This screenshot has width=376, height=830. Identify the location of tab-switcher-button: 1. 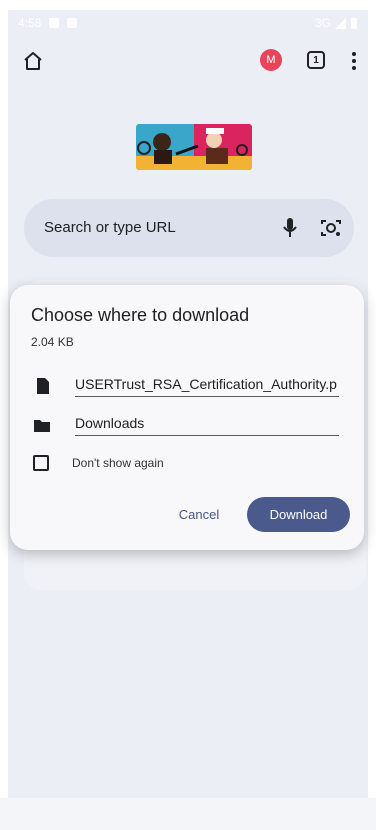
(316, 60).